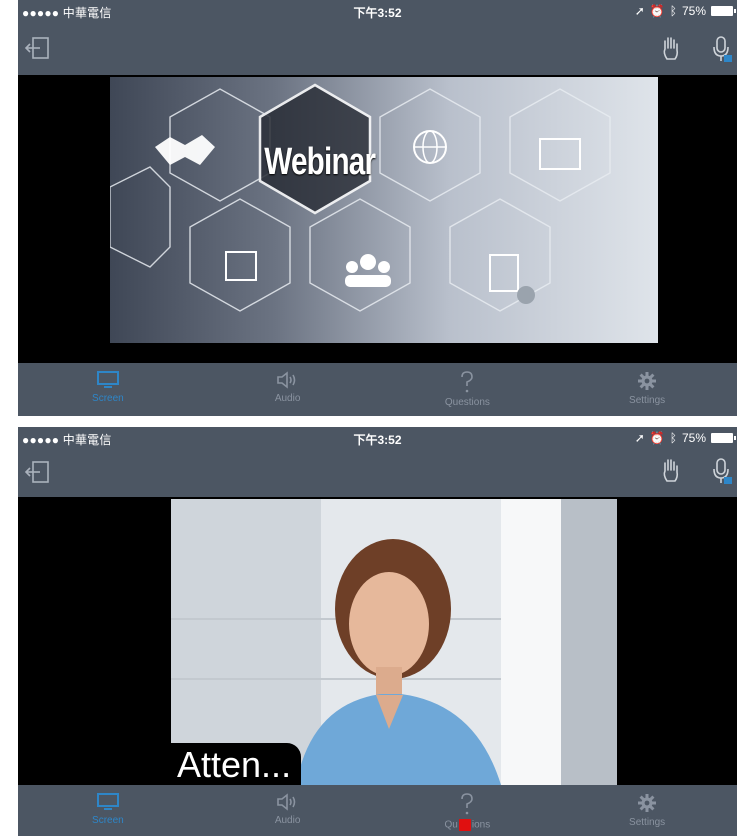  I want to click on tab-label: Qu ions, so click(467, 825).